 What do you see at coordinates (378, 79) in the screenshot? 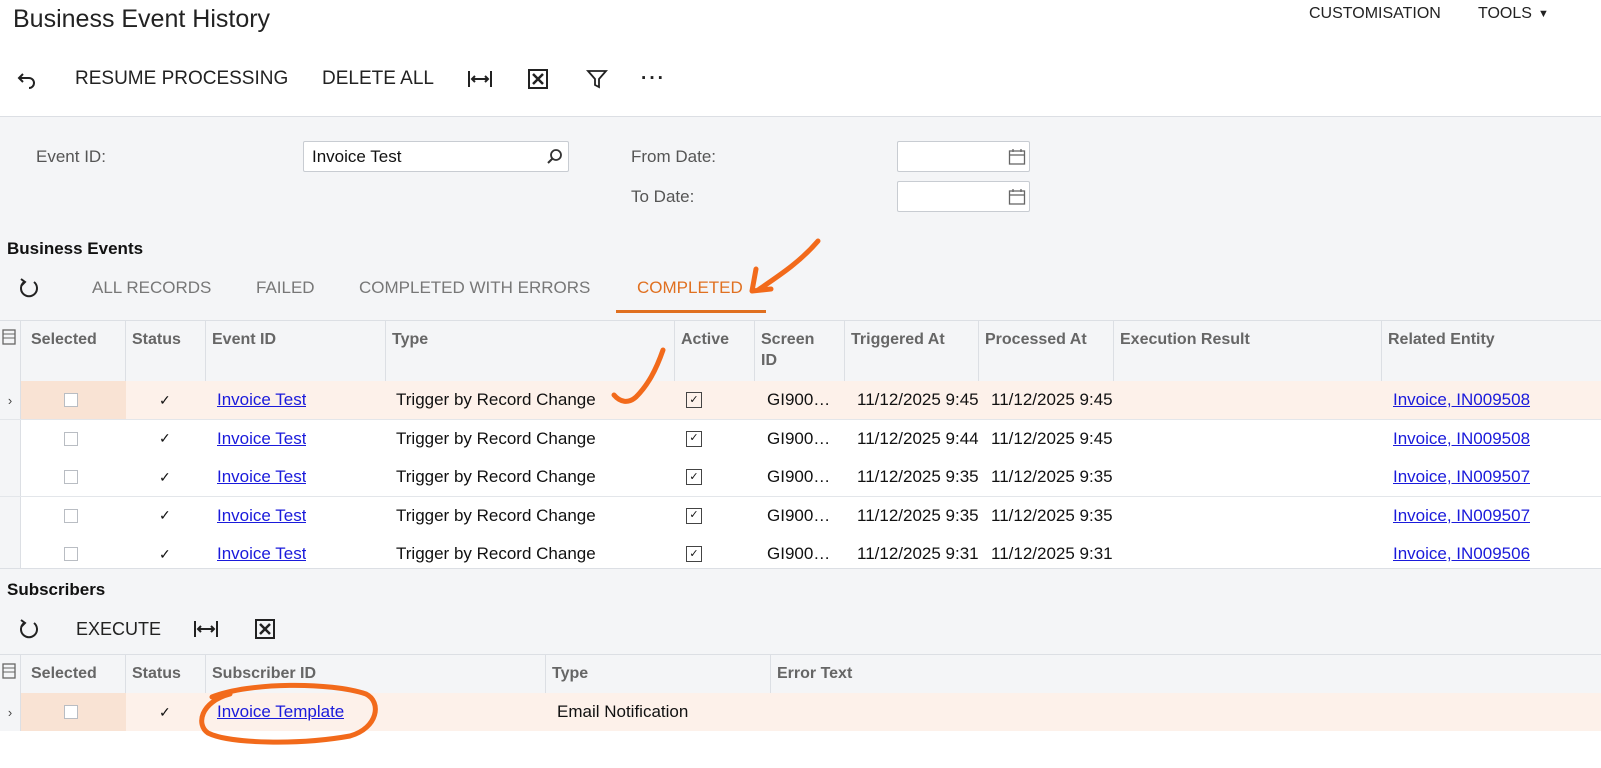
I see `delete-all-button: DELETE ALL` at bounding box center [378, 79].